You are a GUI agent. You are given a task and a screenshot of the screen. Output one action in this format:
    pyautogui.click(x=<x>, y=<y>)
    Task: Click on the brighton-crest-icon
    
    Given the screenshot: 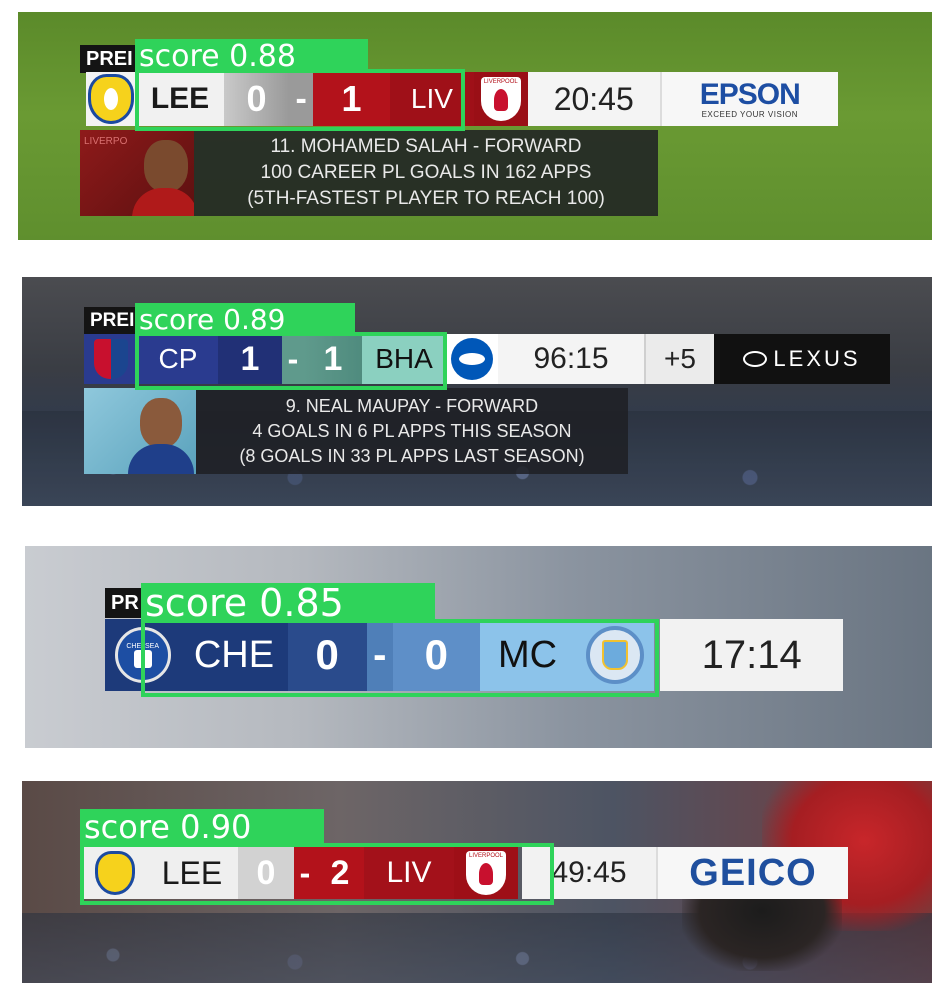 What is the action you would take?
    pyautogui.click(x=472, y=359)
    